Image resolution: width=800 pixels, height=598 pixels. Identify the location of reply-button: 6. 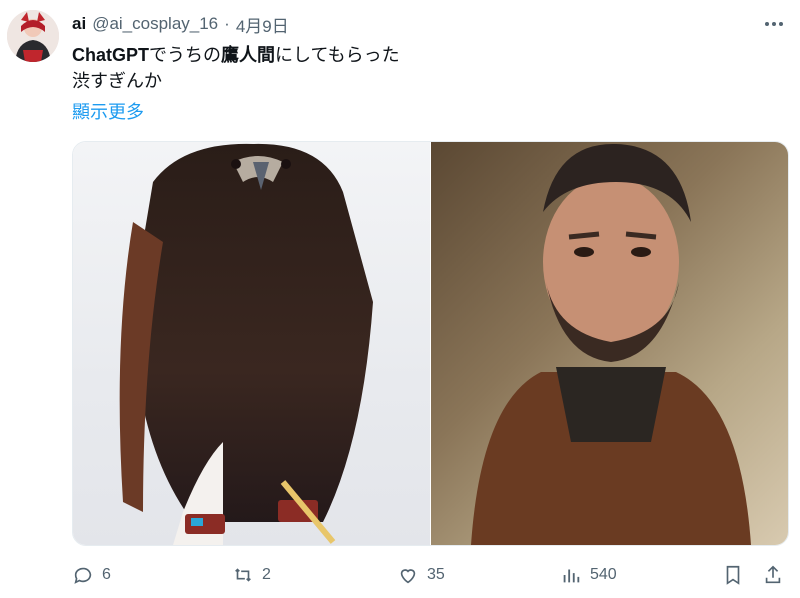
(91, 575).